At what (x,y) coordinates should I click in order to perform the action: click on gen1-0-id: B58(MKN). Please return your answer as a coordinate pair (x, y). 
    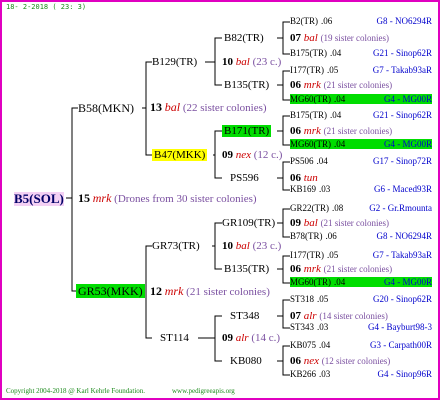
    Looking at the image, I should click on (106, 108).